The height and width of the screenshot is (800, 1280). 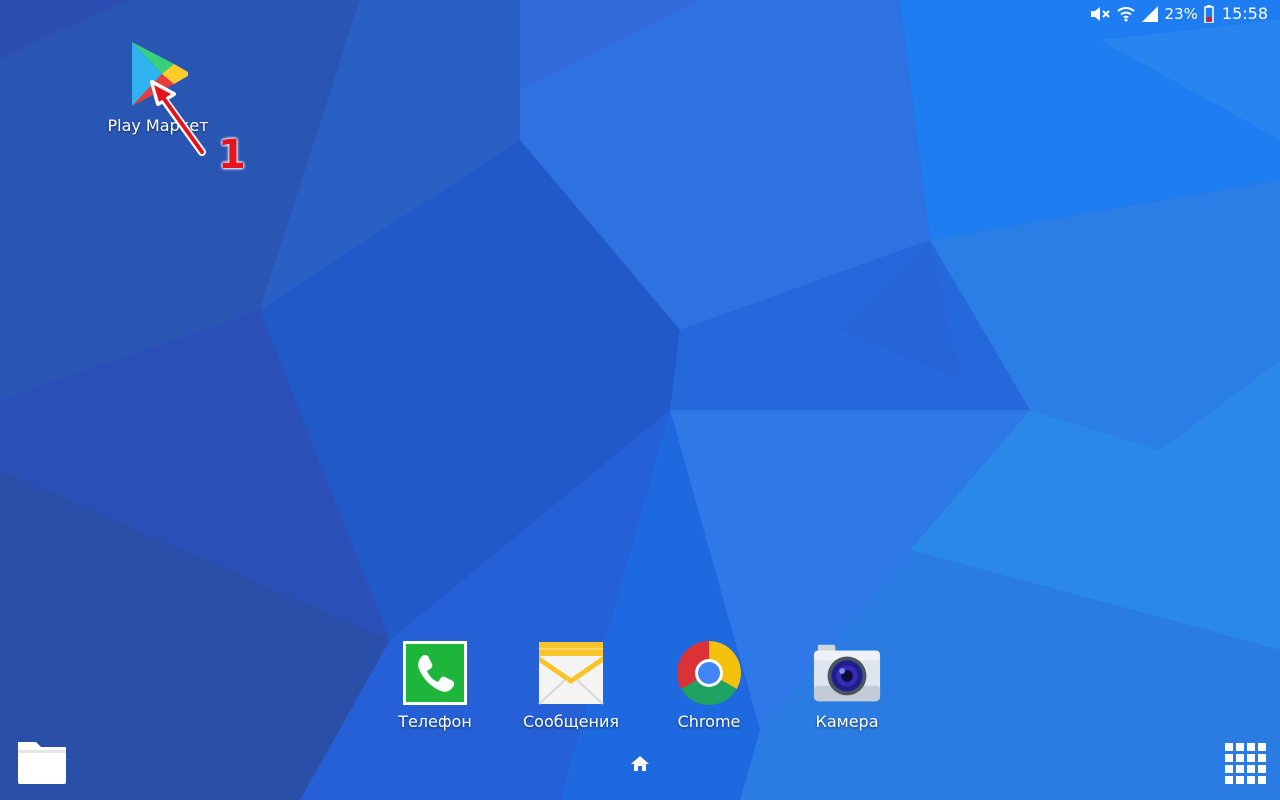 I want to click on status-clock: 15:58, so click(x=1244, y=13).